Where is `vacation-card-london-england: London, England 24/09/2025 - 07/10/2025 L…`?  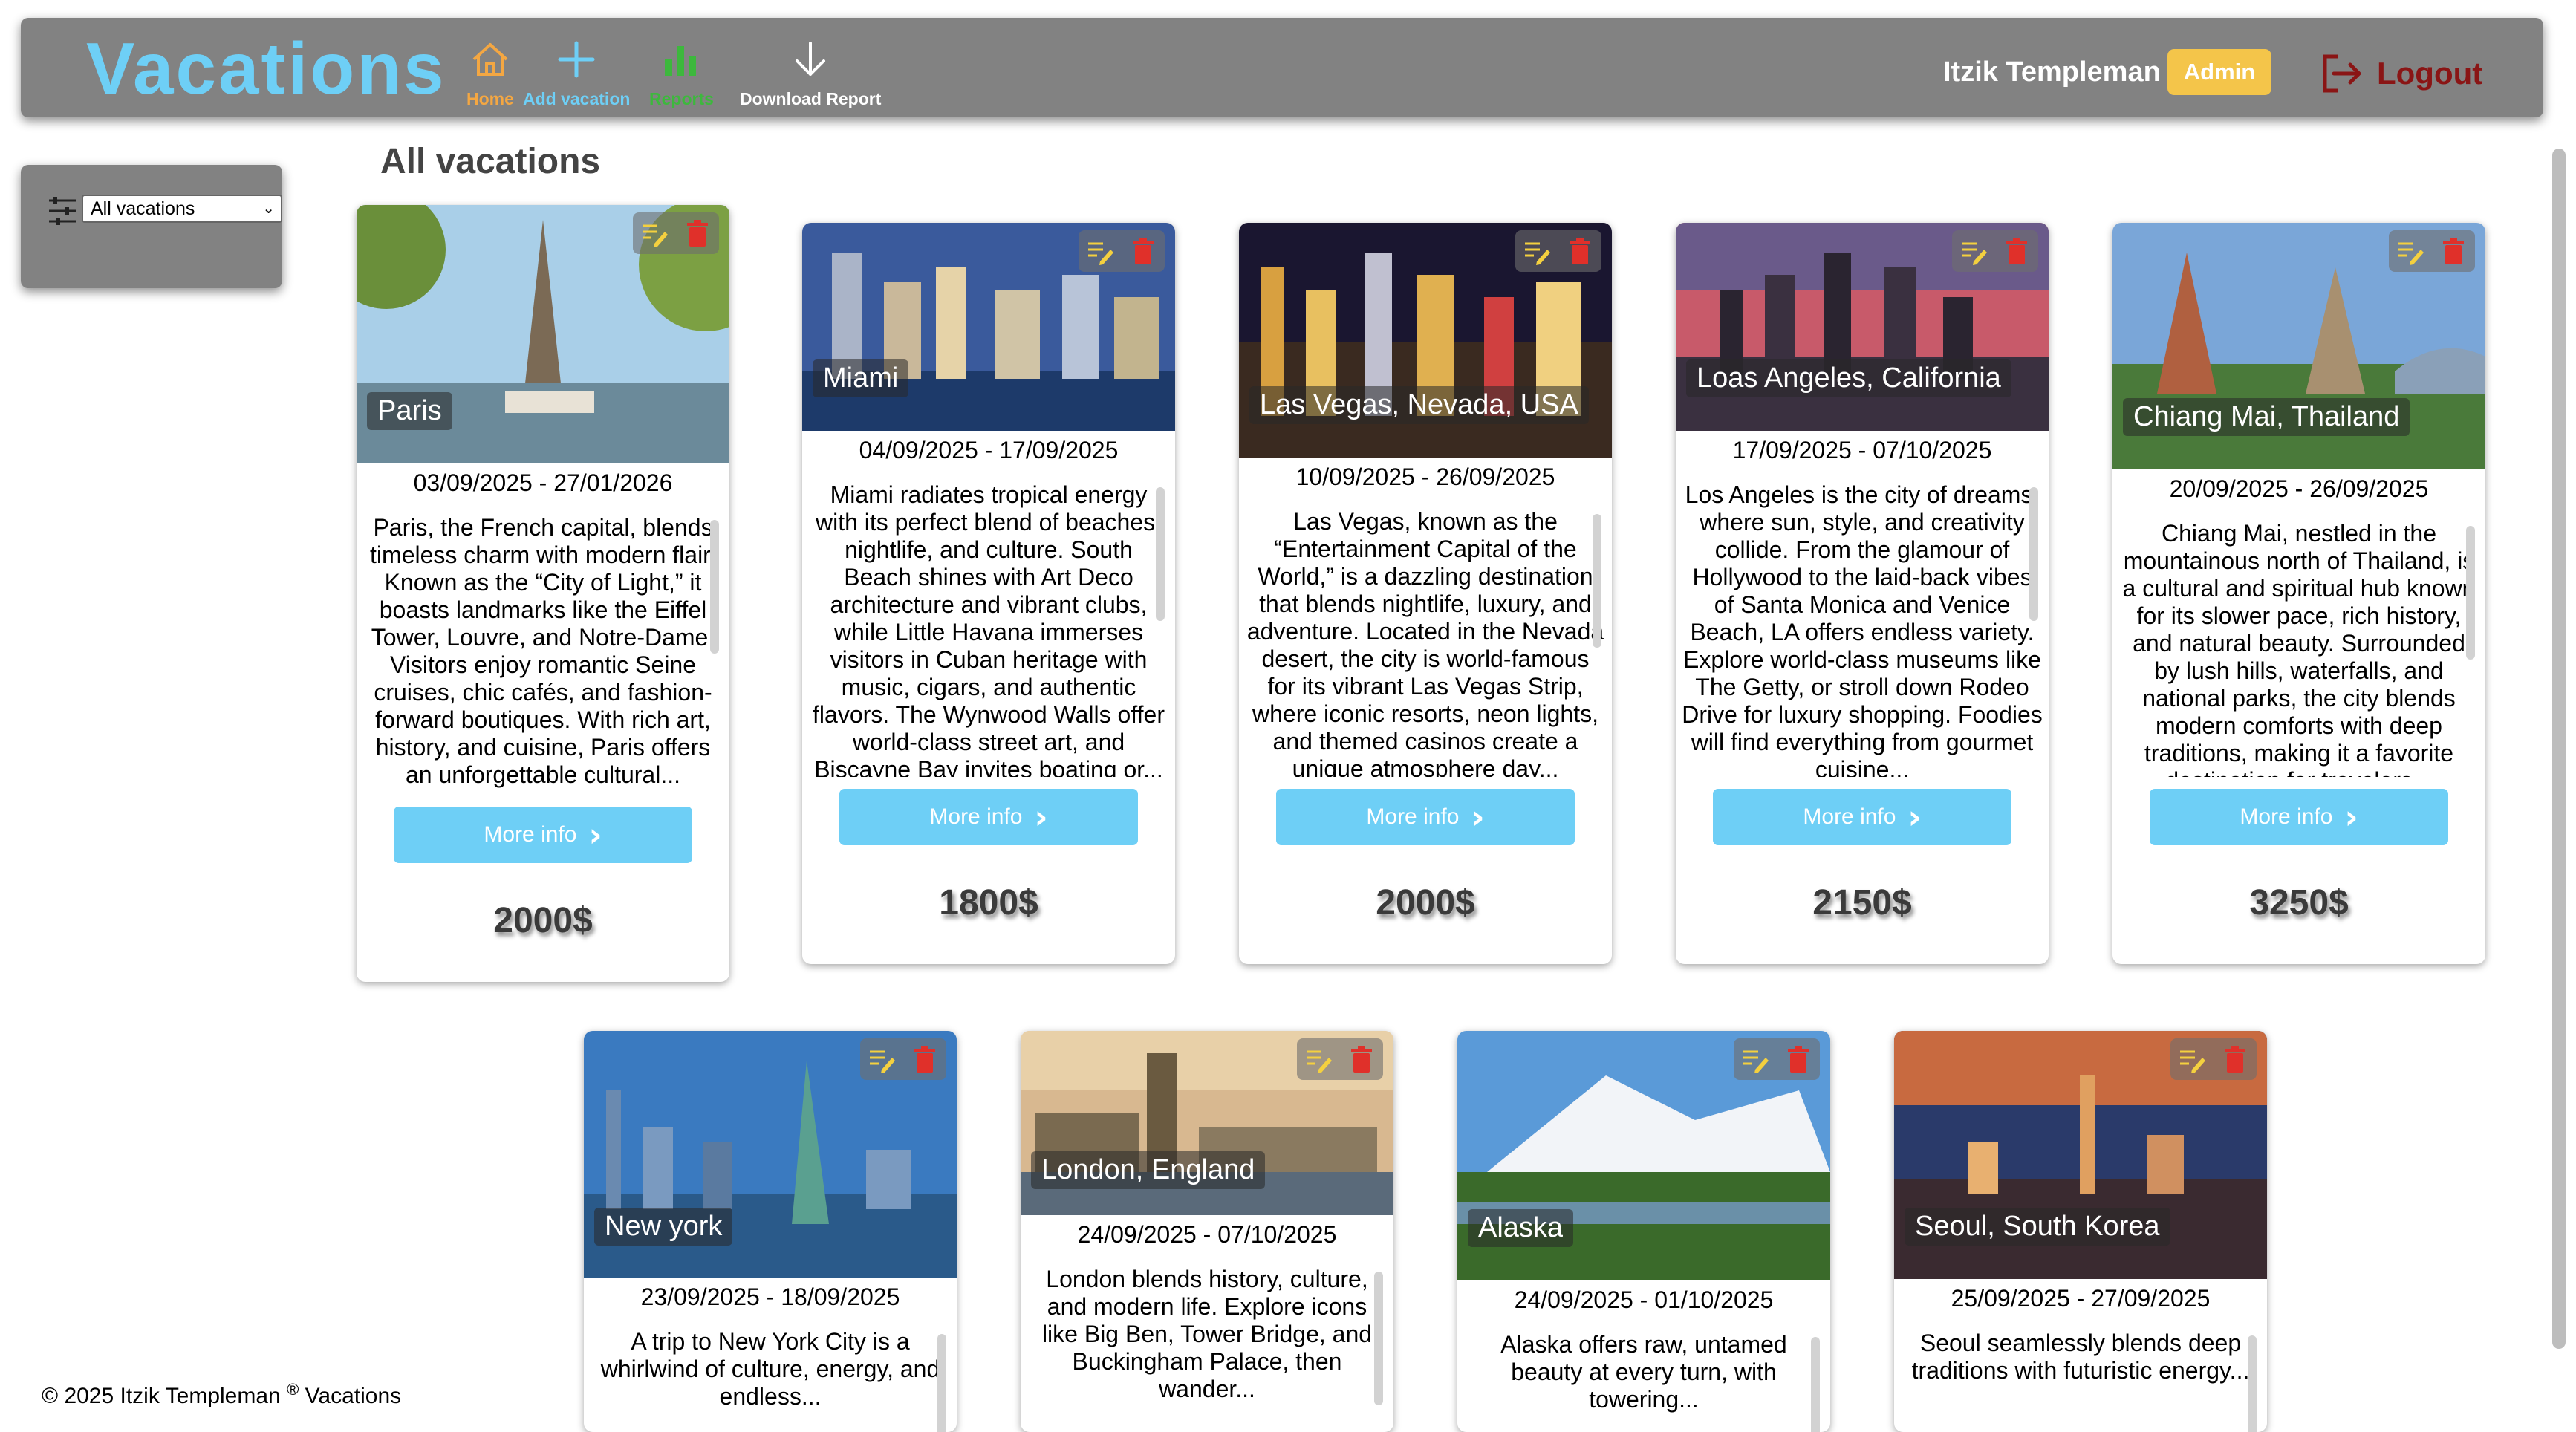 vacation-card-london-england: London, England 24/09/2025 - 07/10/2025 L… is located at coordinates (1207, 1231).